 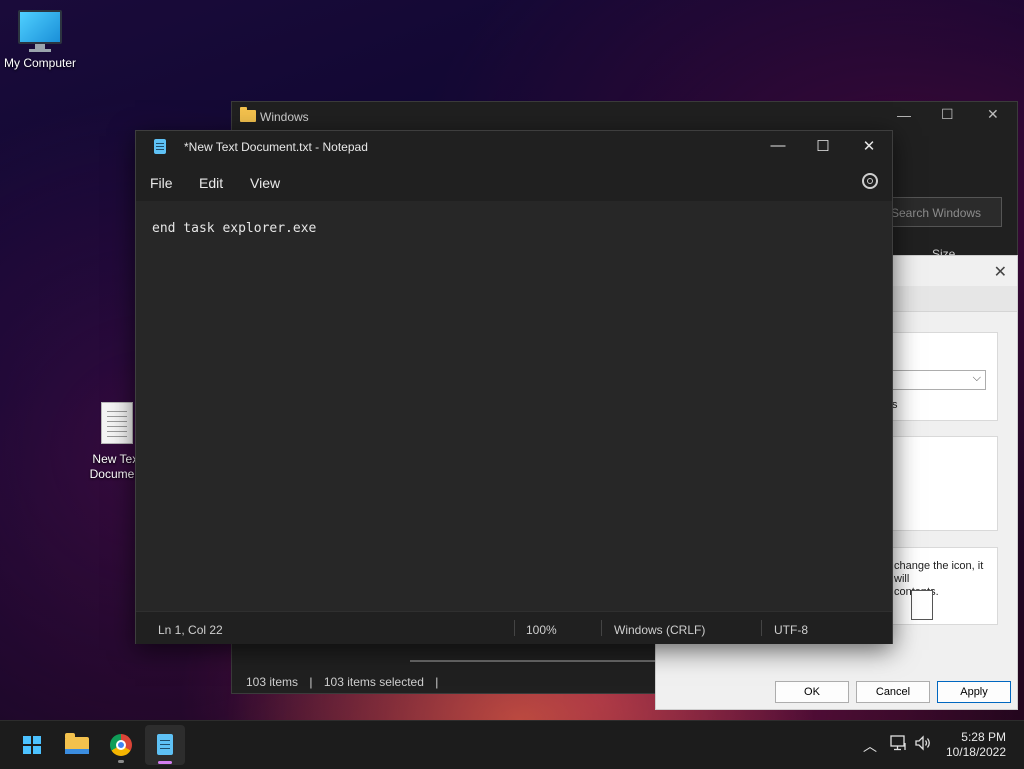 I want to click on network-icon, so click(x=899, y=744).